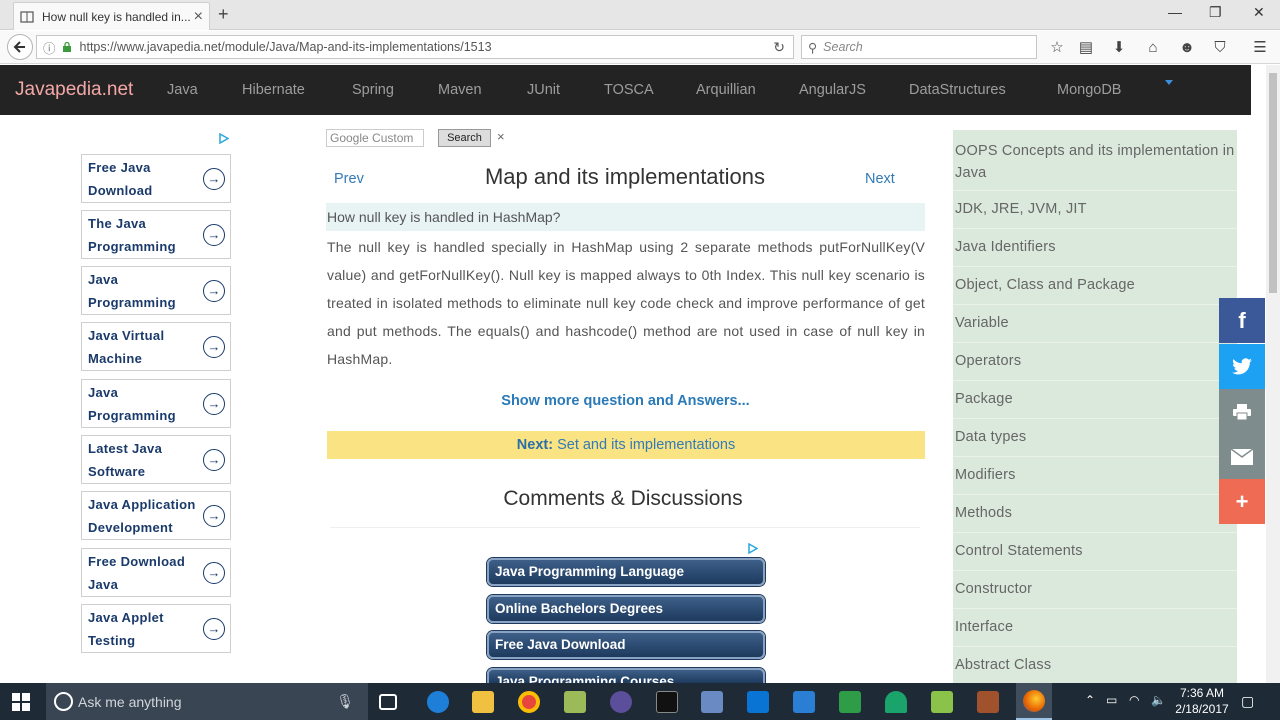  I want to click on nav-maven: Maven, so click(460, 90).